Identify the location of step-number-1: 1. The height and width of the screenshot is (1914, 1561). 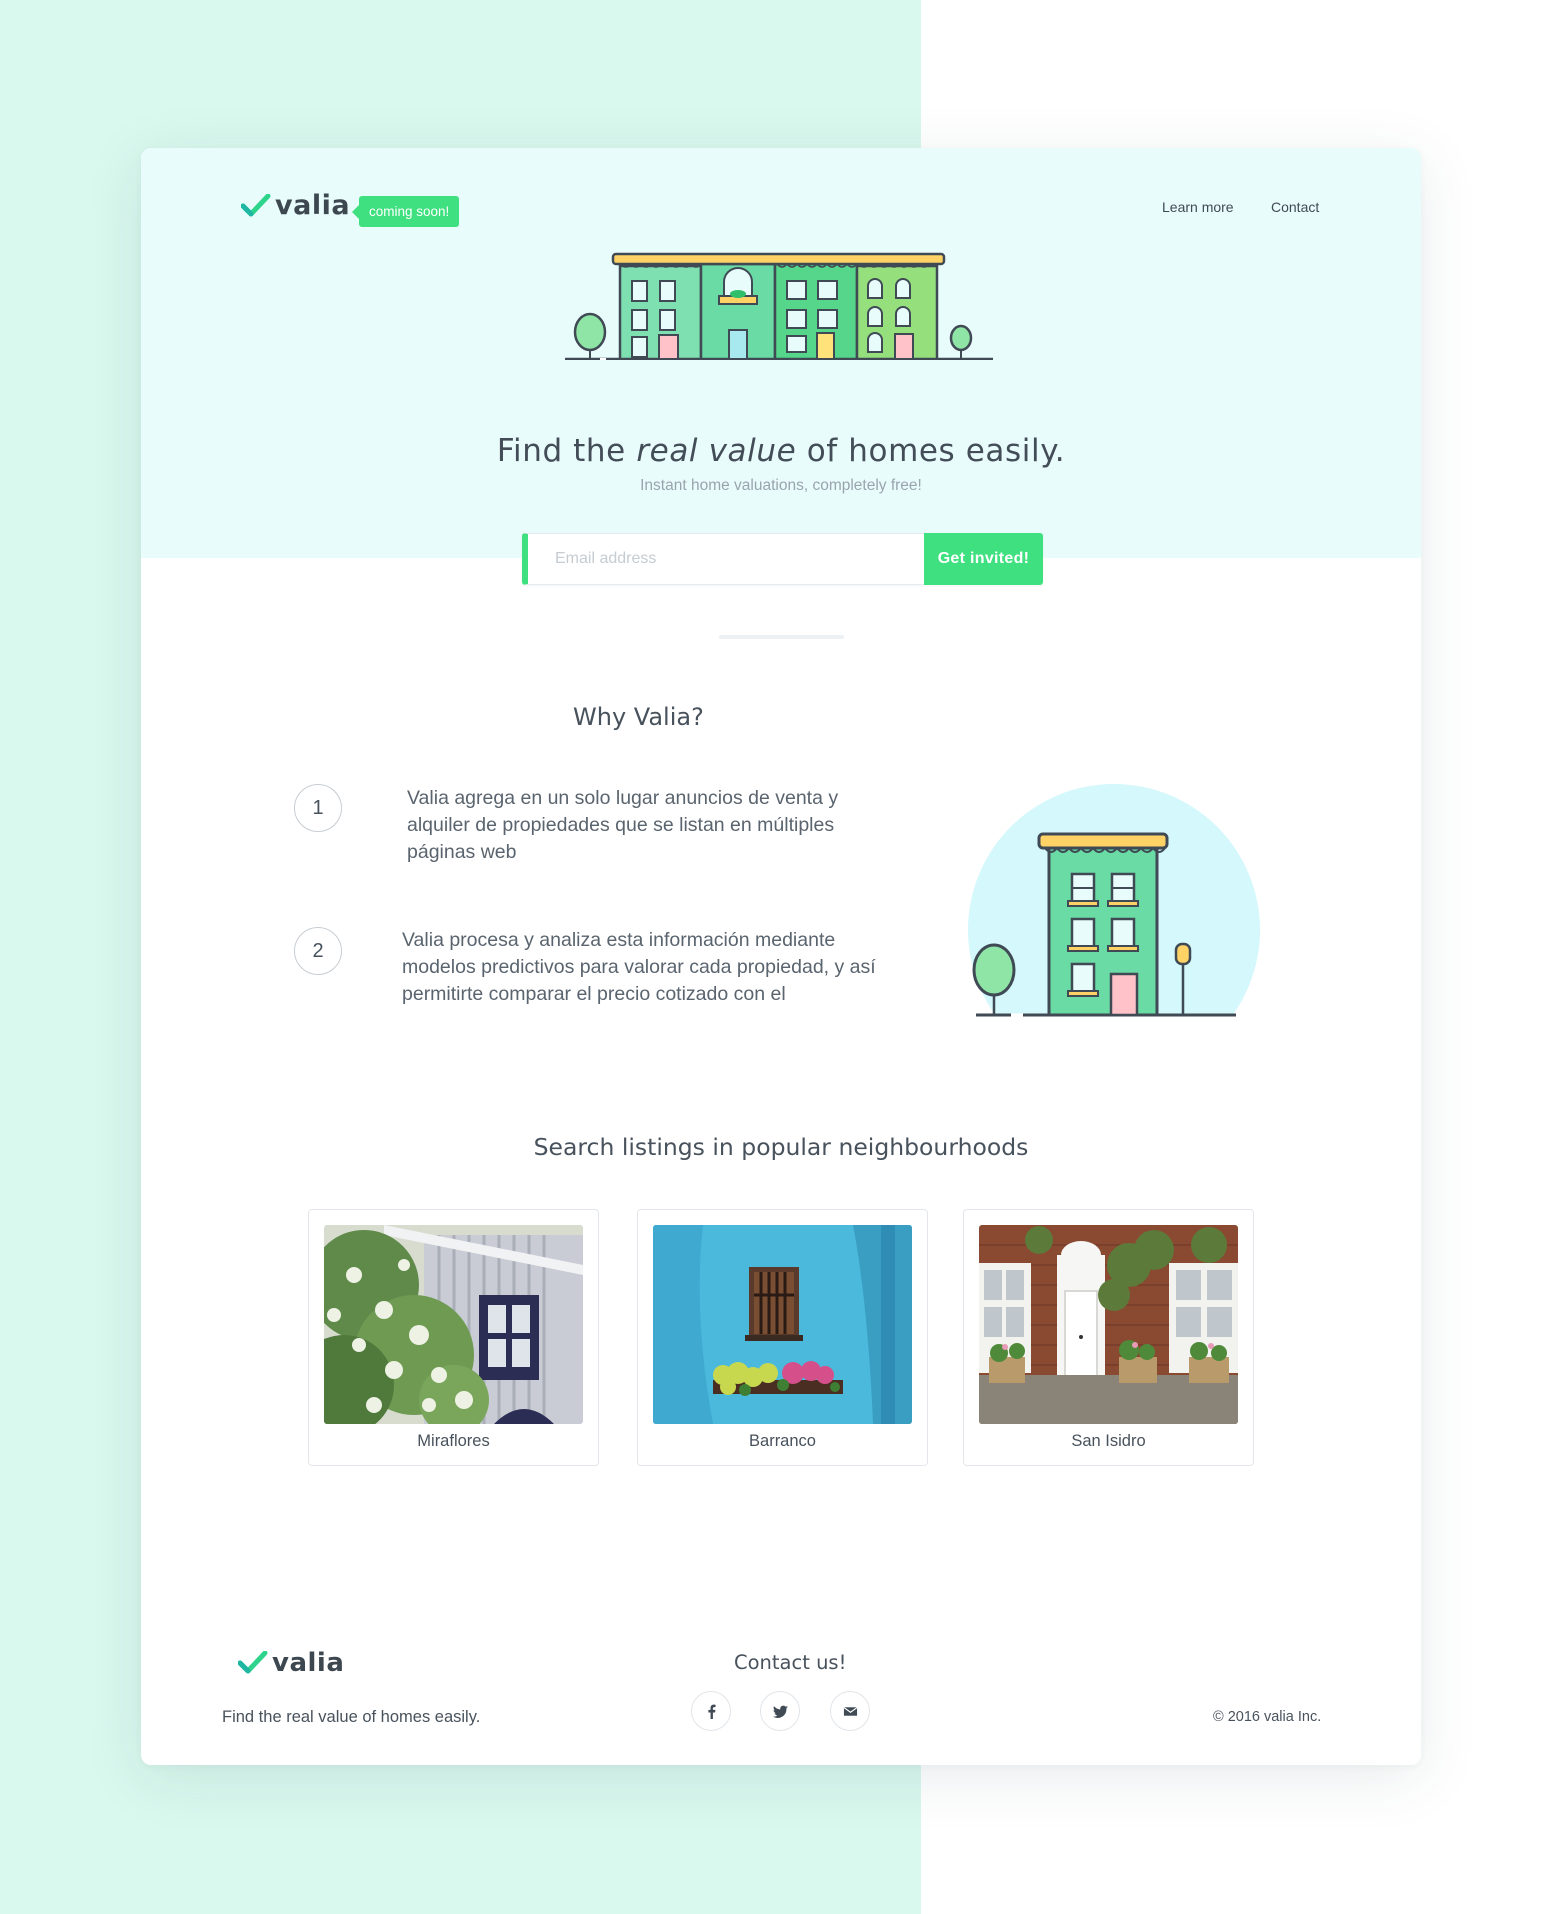
(318, 808).